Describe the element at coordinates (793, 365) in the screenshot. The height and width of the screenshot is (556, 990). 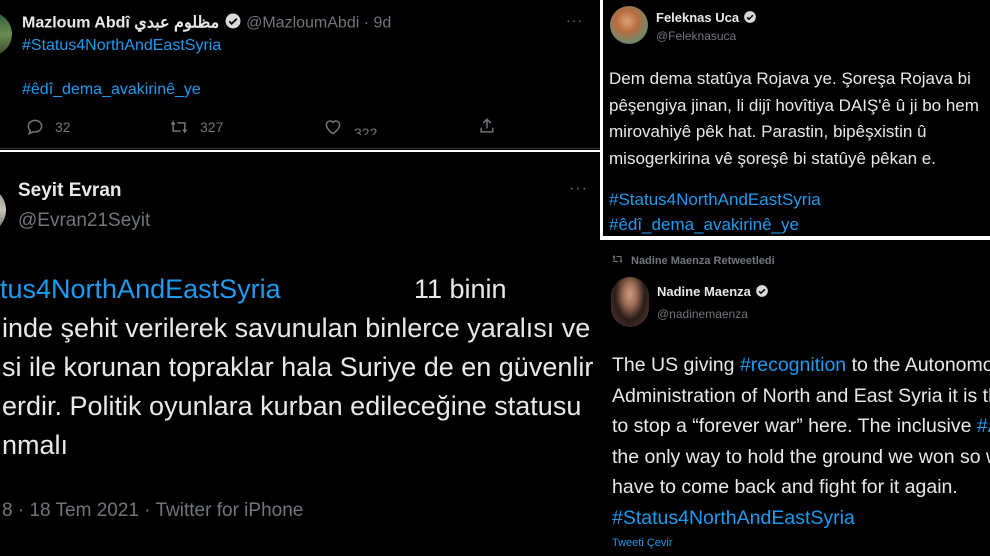
I see `hashtag-link: #recognition` at that location.